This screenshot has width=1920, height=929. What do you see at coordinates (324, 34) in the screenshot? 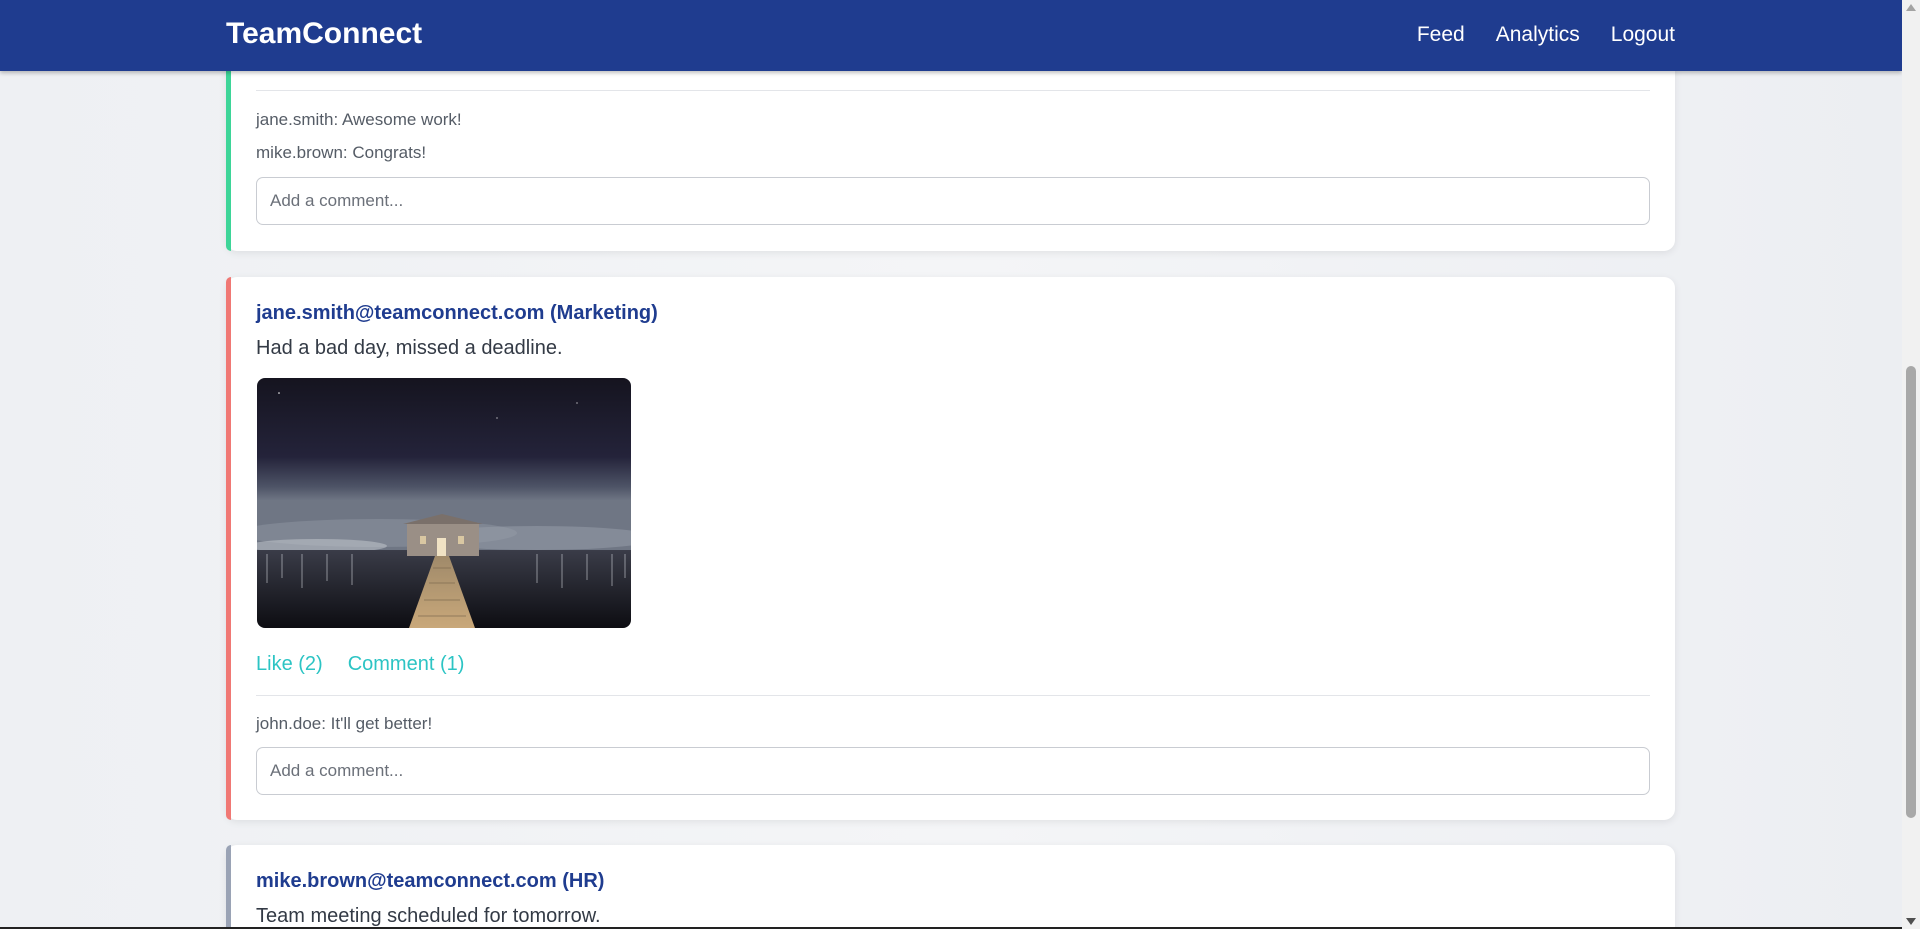
I see `brand-logo: TeamConnect` at bounding box center [324, 34].